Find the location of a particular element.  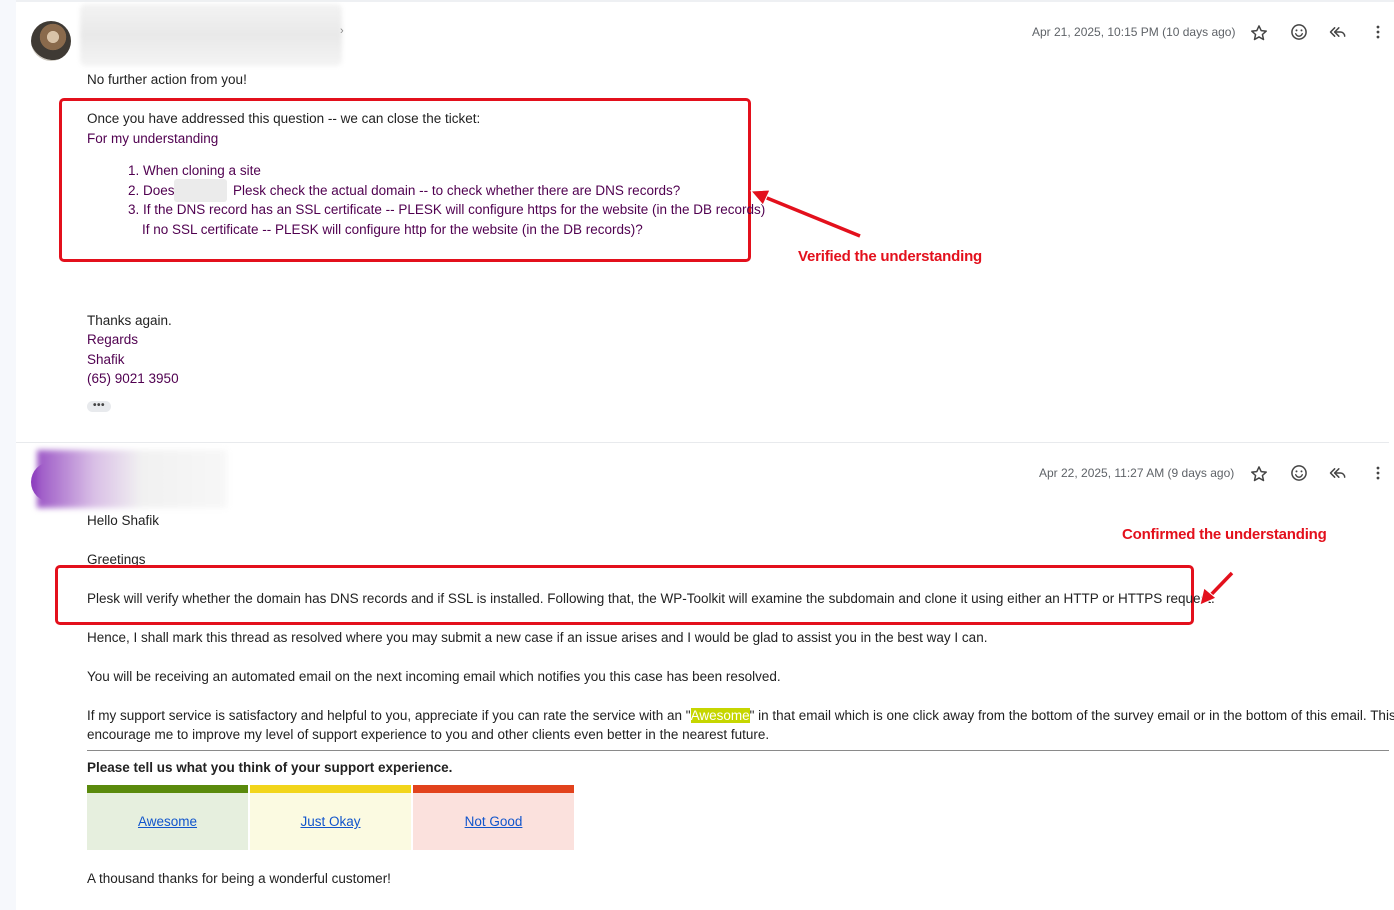

message-date: Apr 21, 2025, 10:15 PM (10 days ago) is located at coordinates (1133, 32).